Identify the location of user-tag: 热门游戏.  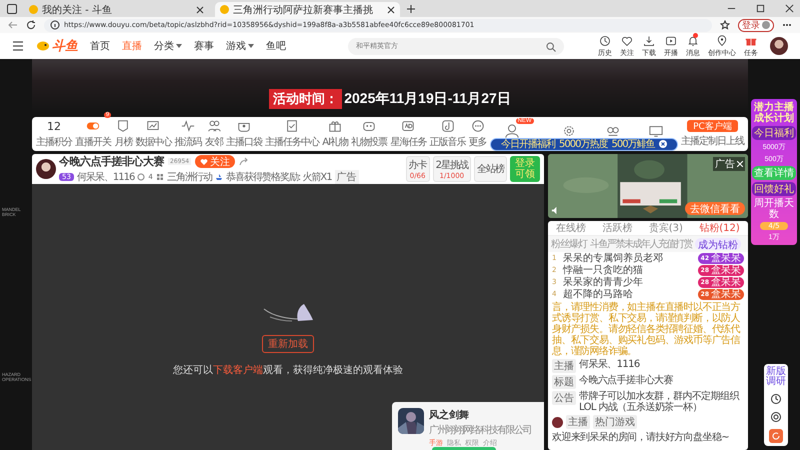
(615, 422).